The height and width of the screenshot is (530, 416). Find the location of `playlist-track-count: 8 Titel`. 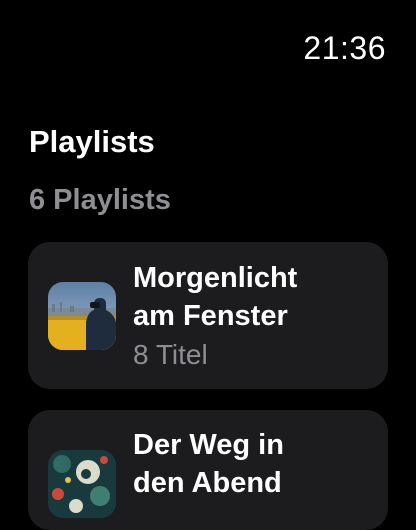

playlist-track-count: 8 Titel is located at coordinates (170, 354).